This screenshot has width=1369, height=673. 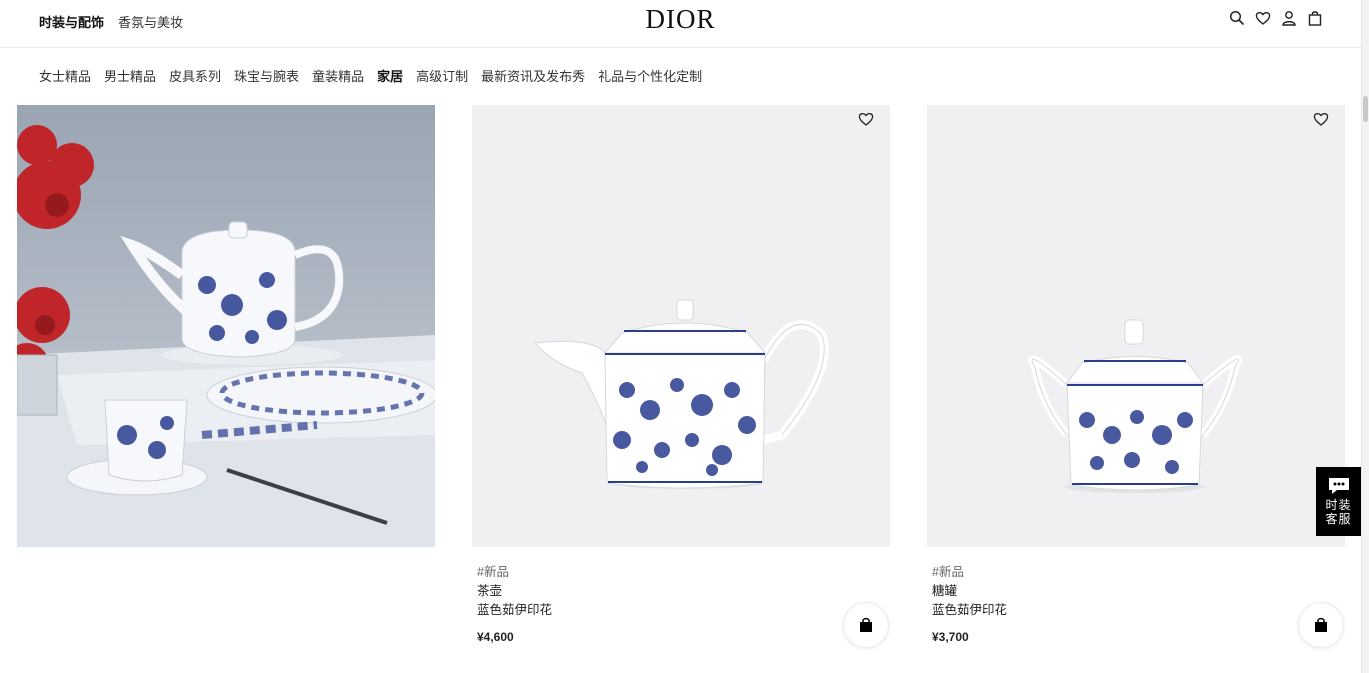 I want to click on top-header: 时装与配饰 香氛与美妆 DIOR, so click(x=680, y=24).